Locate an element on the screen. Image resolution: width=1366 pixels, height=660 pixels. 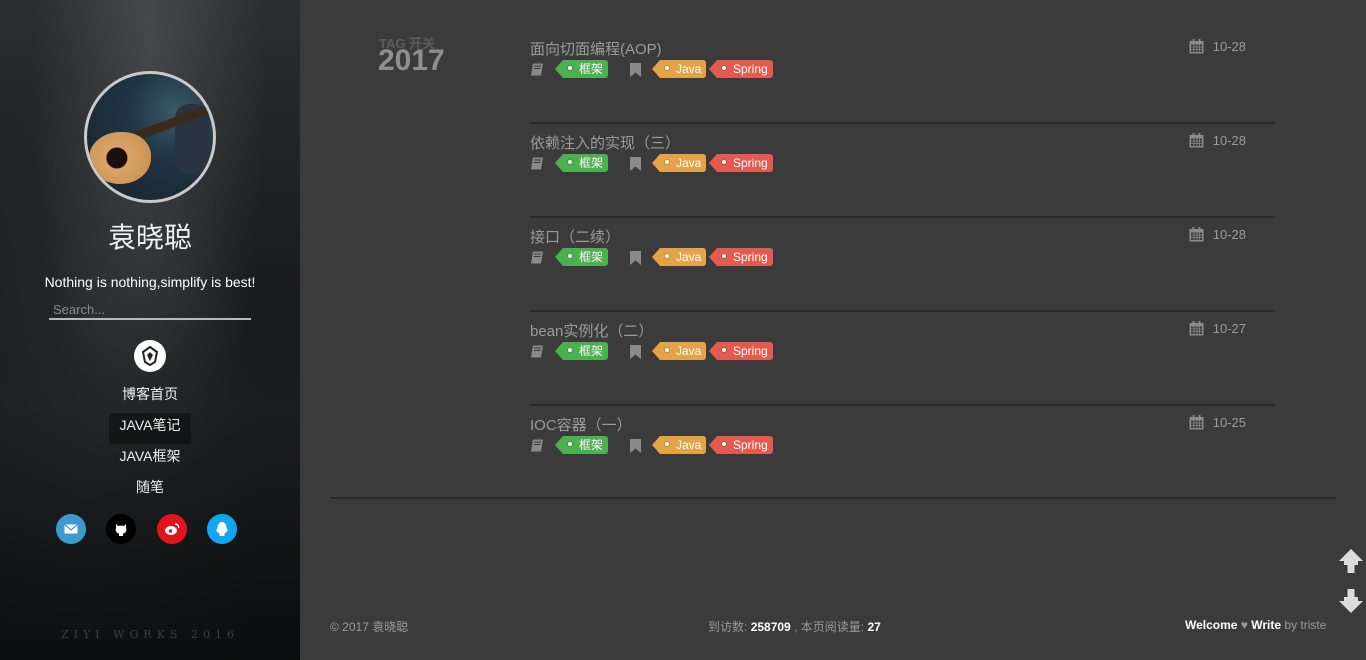
list-divider is located at coordinates (833, 498).